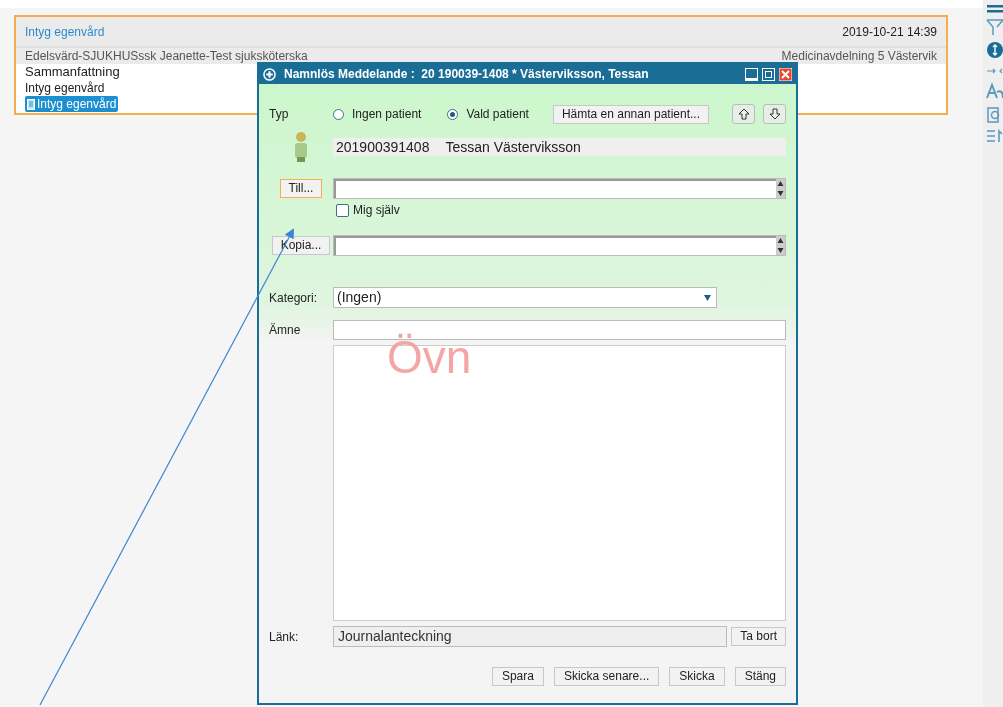 The height and width of the screenshot is (707, 1003). I want to click on dialog-title: Namnlös Meddelande : 20 190039-1408 * Västerviksson, Tessan, so click(466, 74).